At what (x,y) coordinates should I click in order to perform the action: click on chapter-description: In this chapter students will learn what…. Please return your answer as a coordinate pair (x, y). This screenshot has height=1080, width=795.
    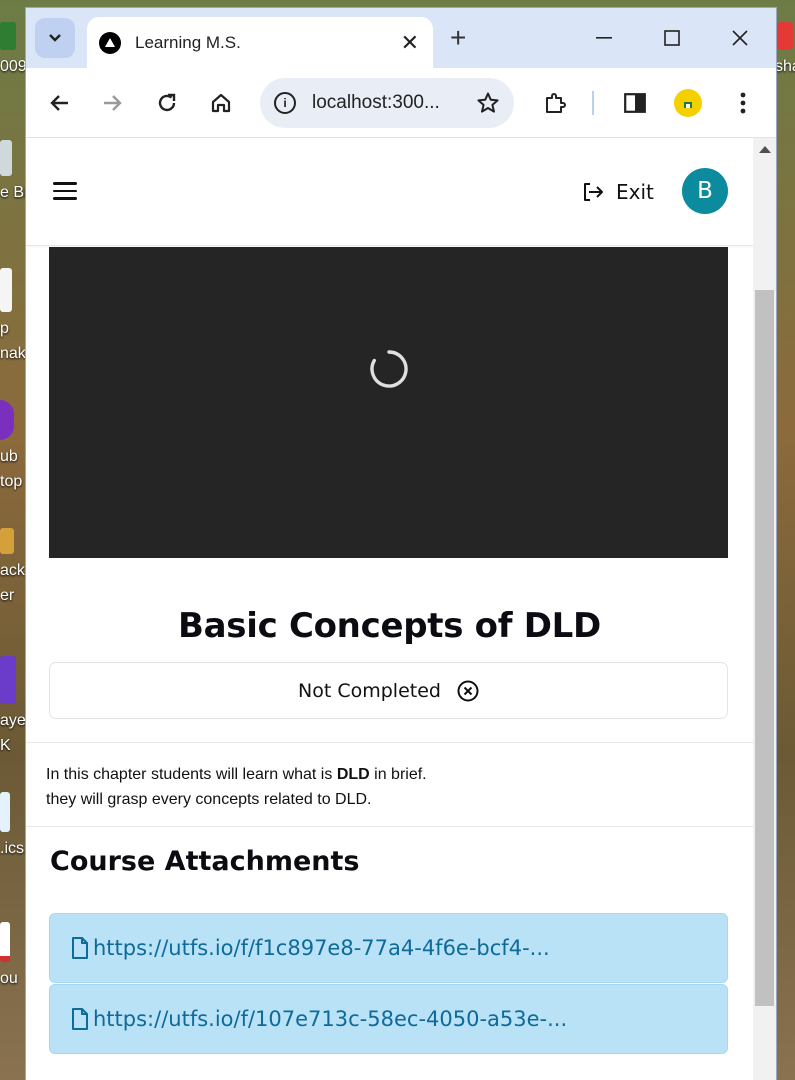
    Looking at the image, I should click on (236, 787).